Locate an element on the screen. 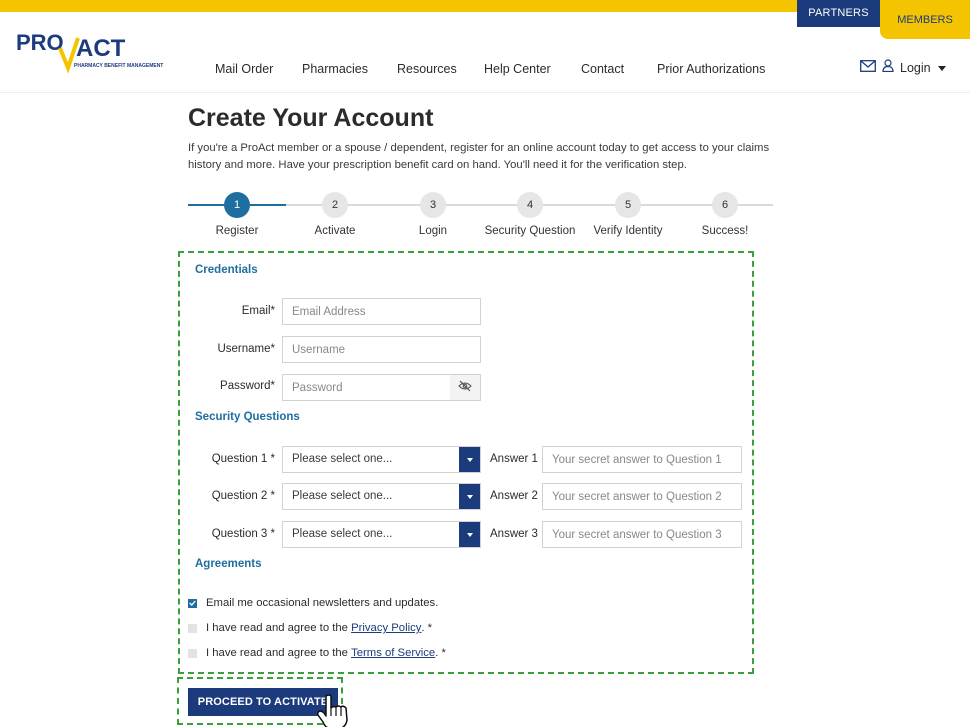  step-register: 1 Register is located at coordinates (237, 215).